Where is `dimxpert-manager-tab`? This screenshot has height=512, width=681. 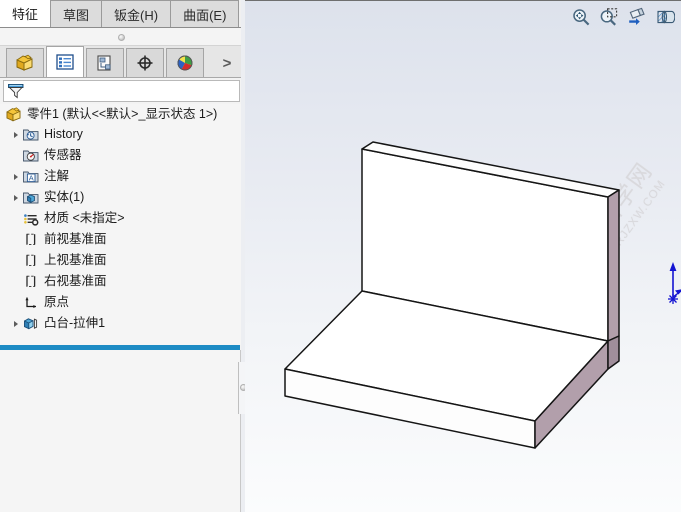 dimxpert-manager-tab is located at coordinates (145, 62).